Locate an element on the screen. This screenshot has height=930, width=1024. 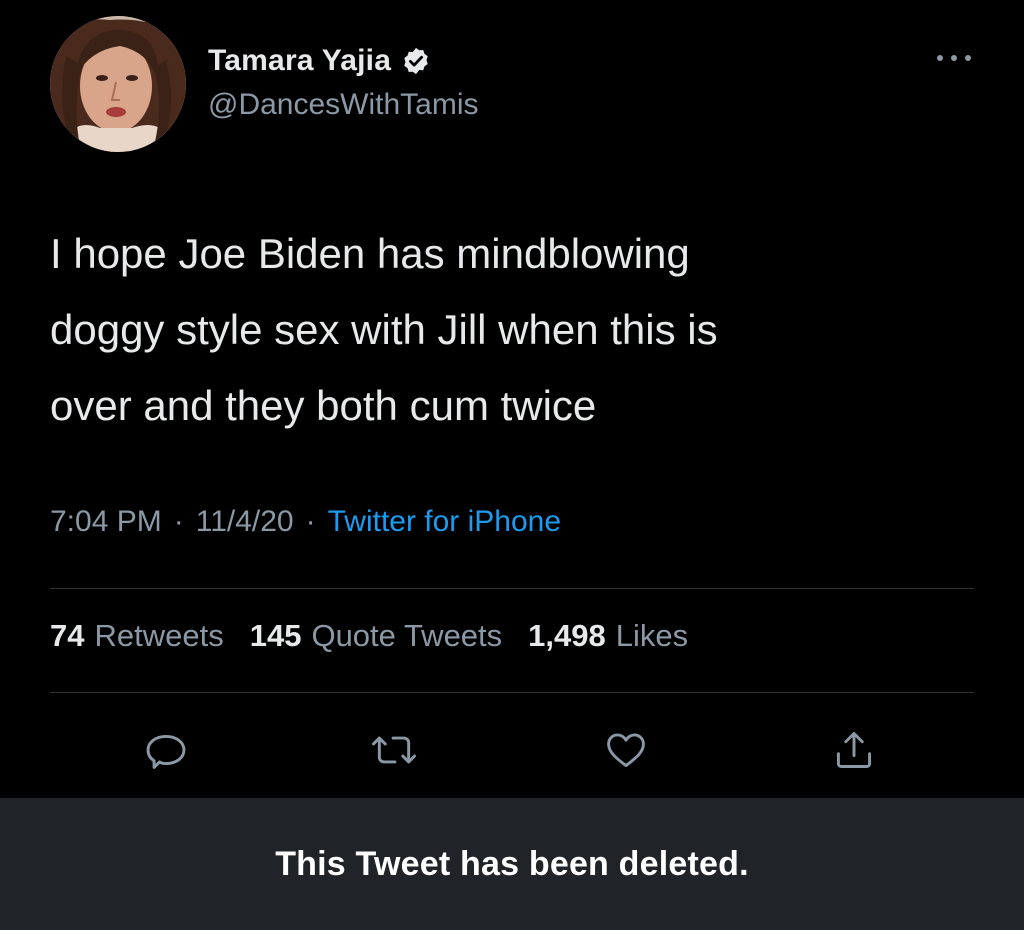
like-button is located at coordinates (626, 750).